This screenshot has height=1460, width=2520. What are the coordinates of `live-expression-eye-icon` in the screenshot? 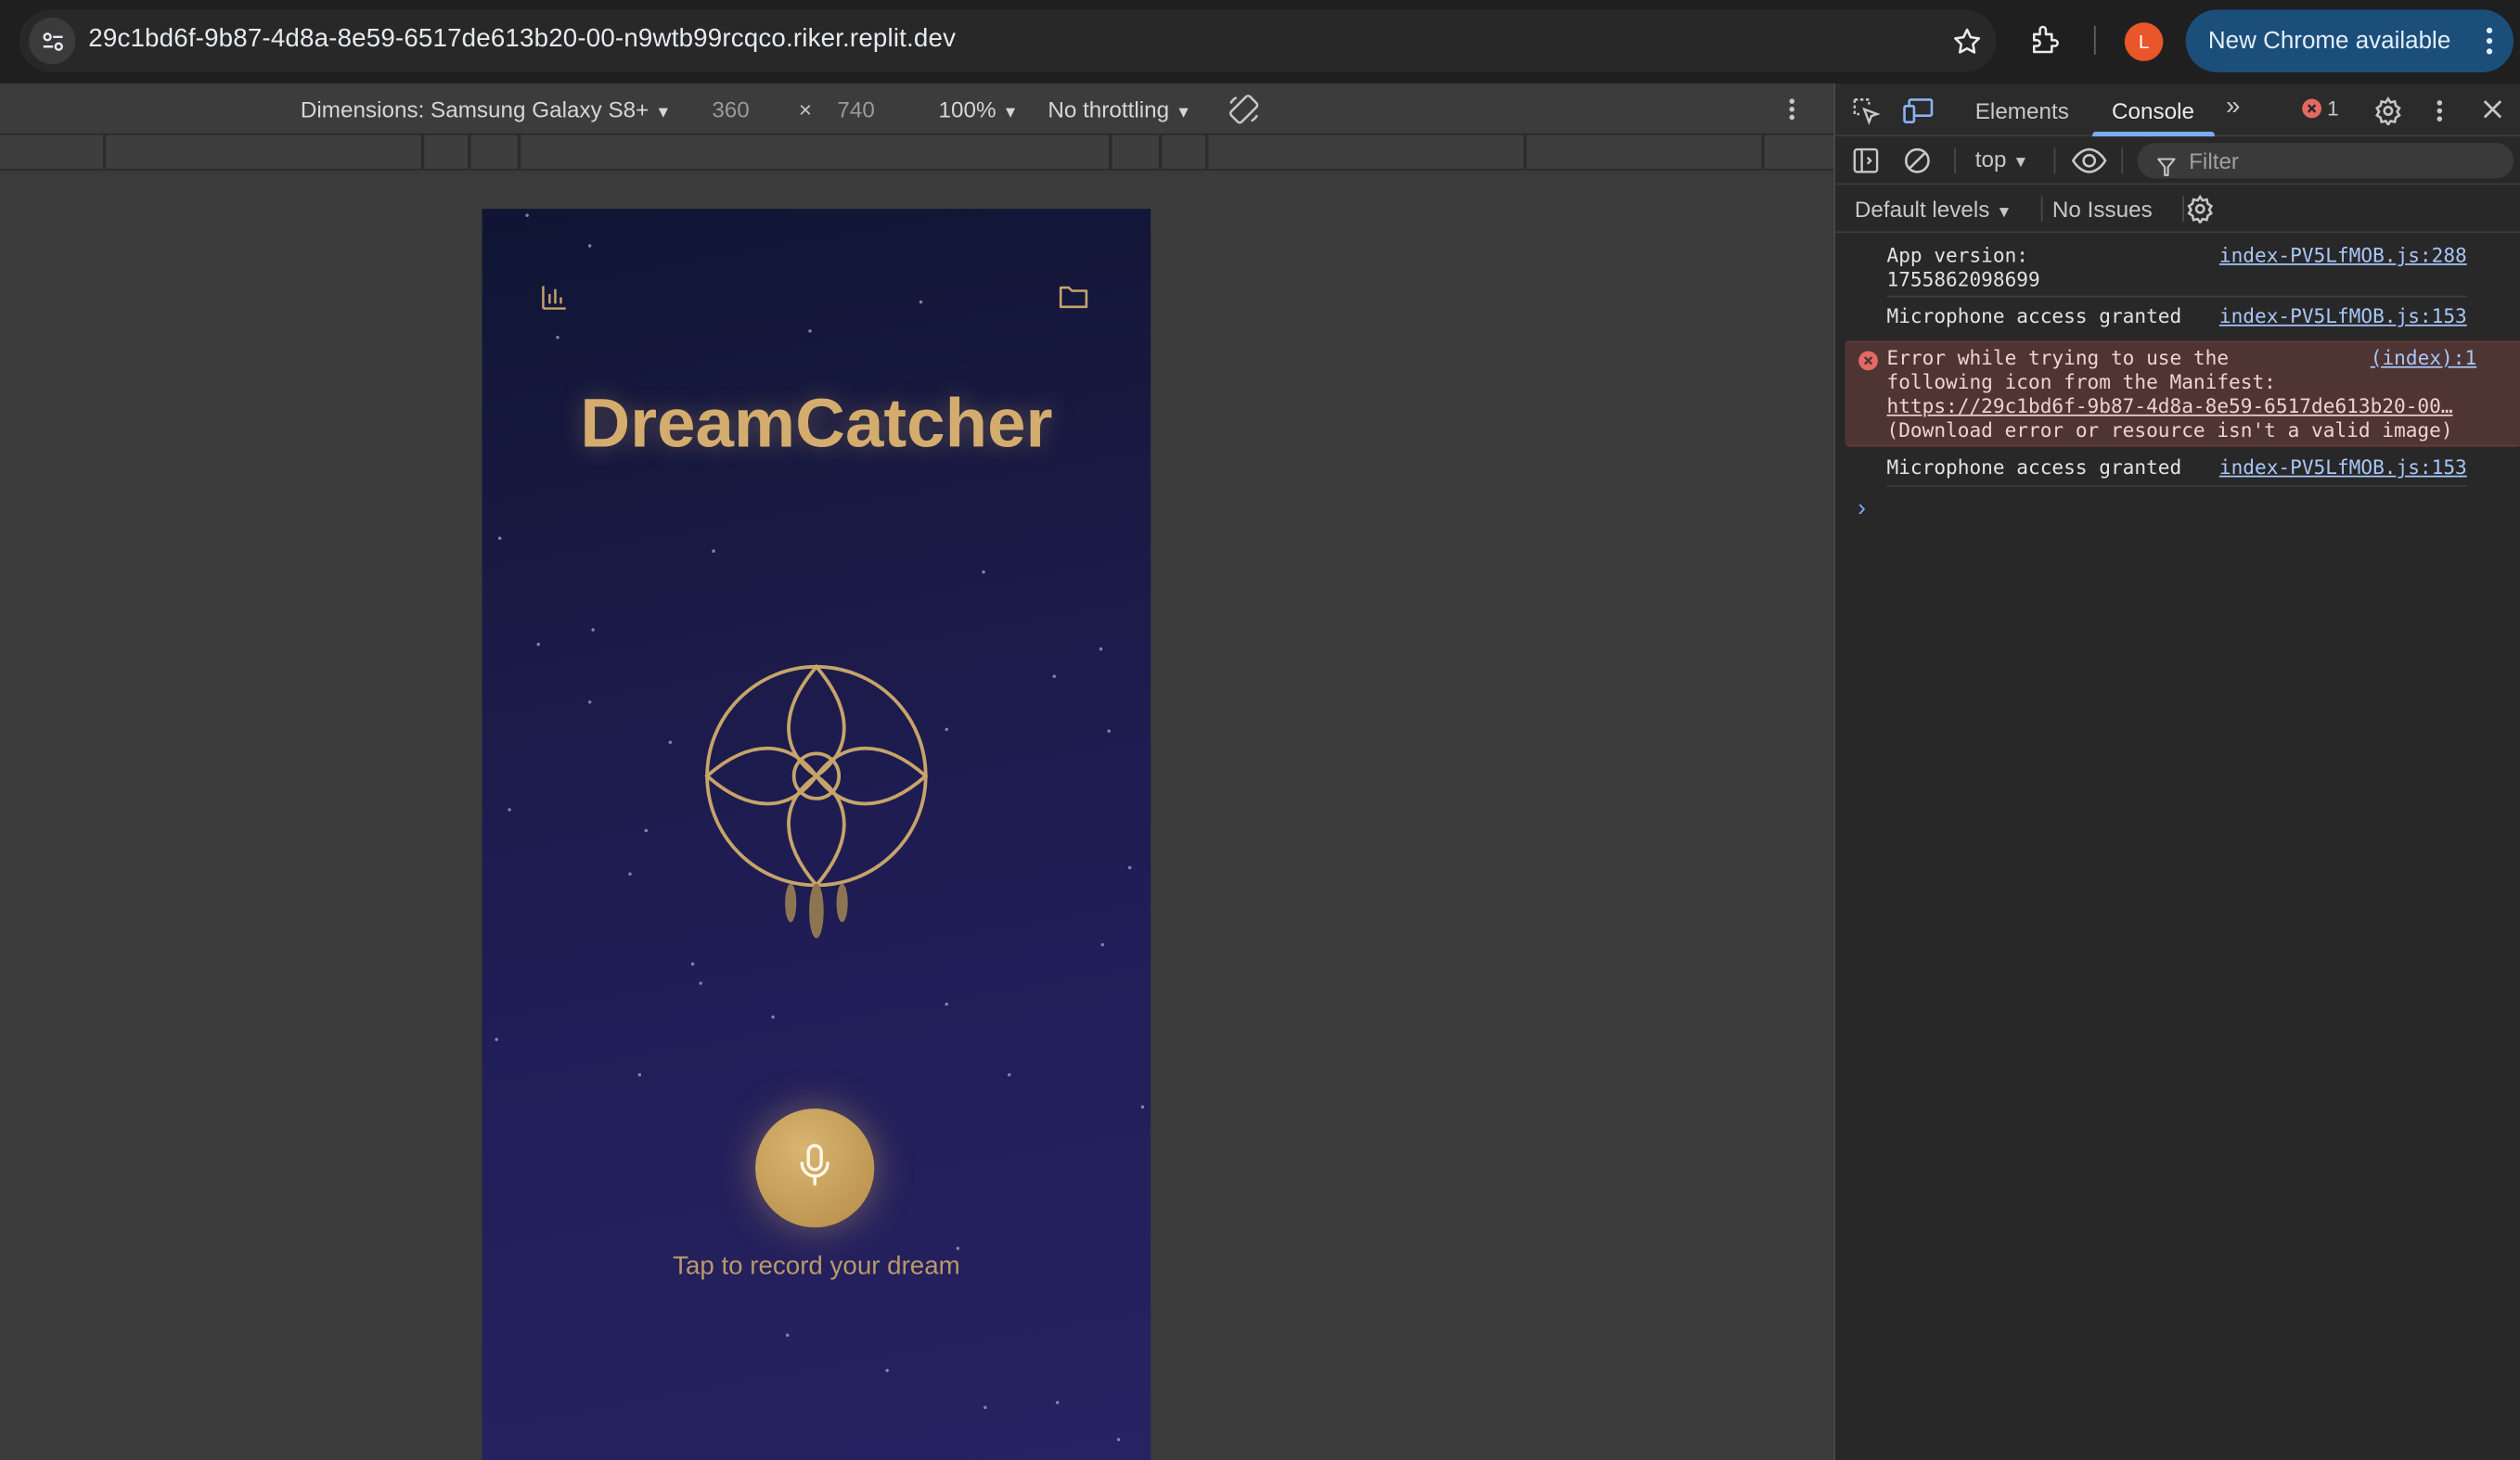 It's located at (2089, 165).